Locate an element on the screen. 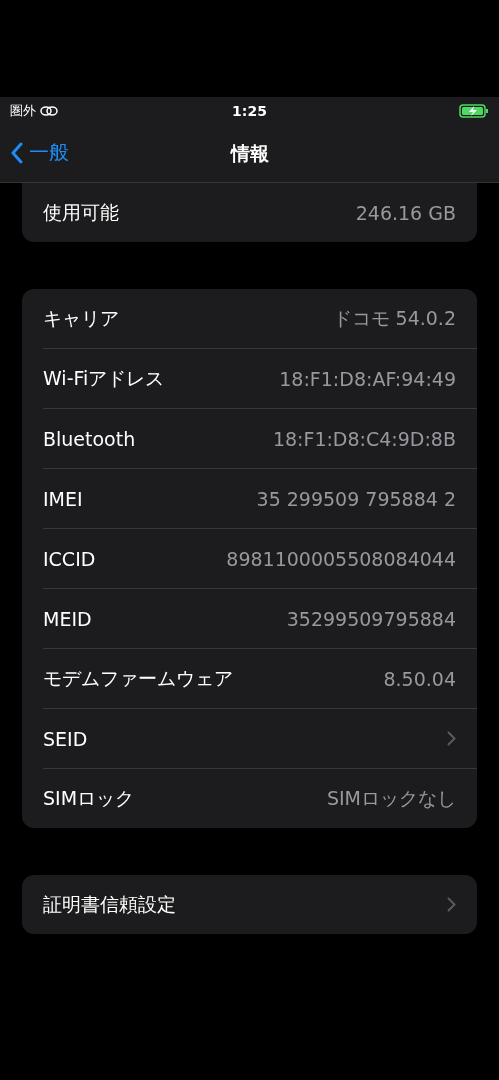 The width and height of the screenshot is (499, 1080). row-value: 246.16 GB is located at coordinates (405, 212).